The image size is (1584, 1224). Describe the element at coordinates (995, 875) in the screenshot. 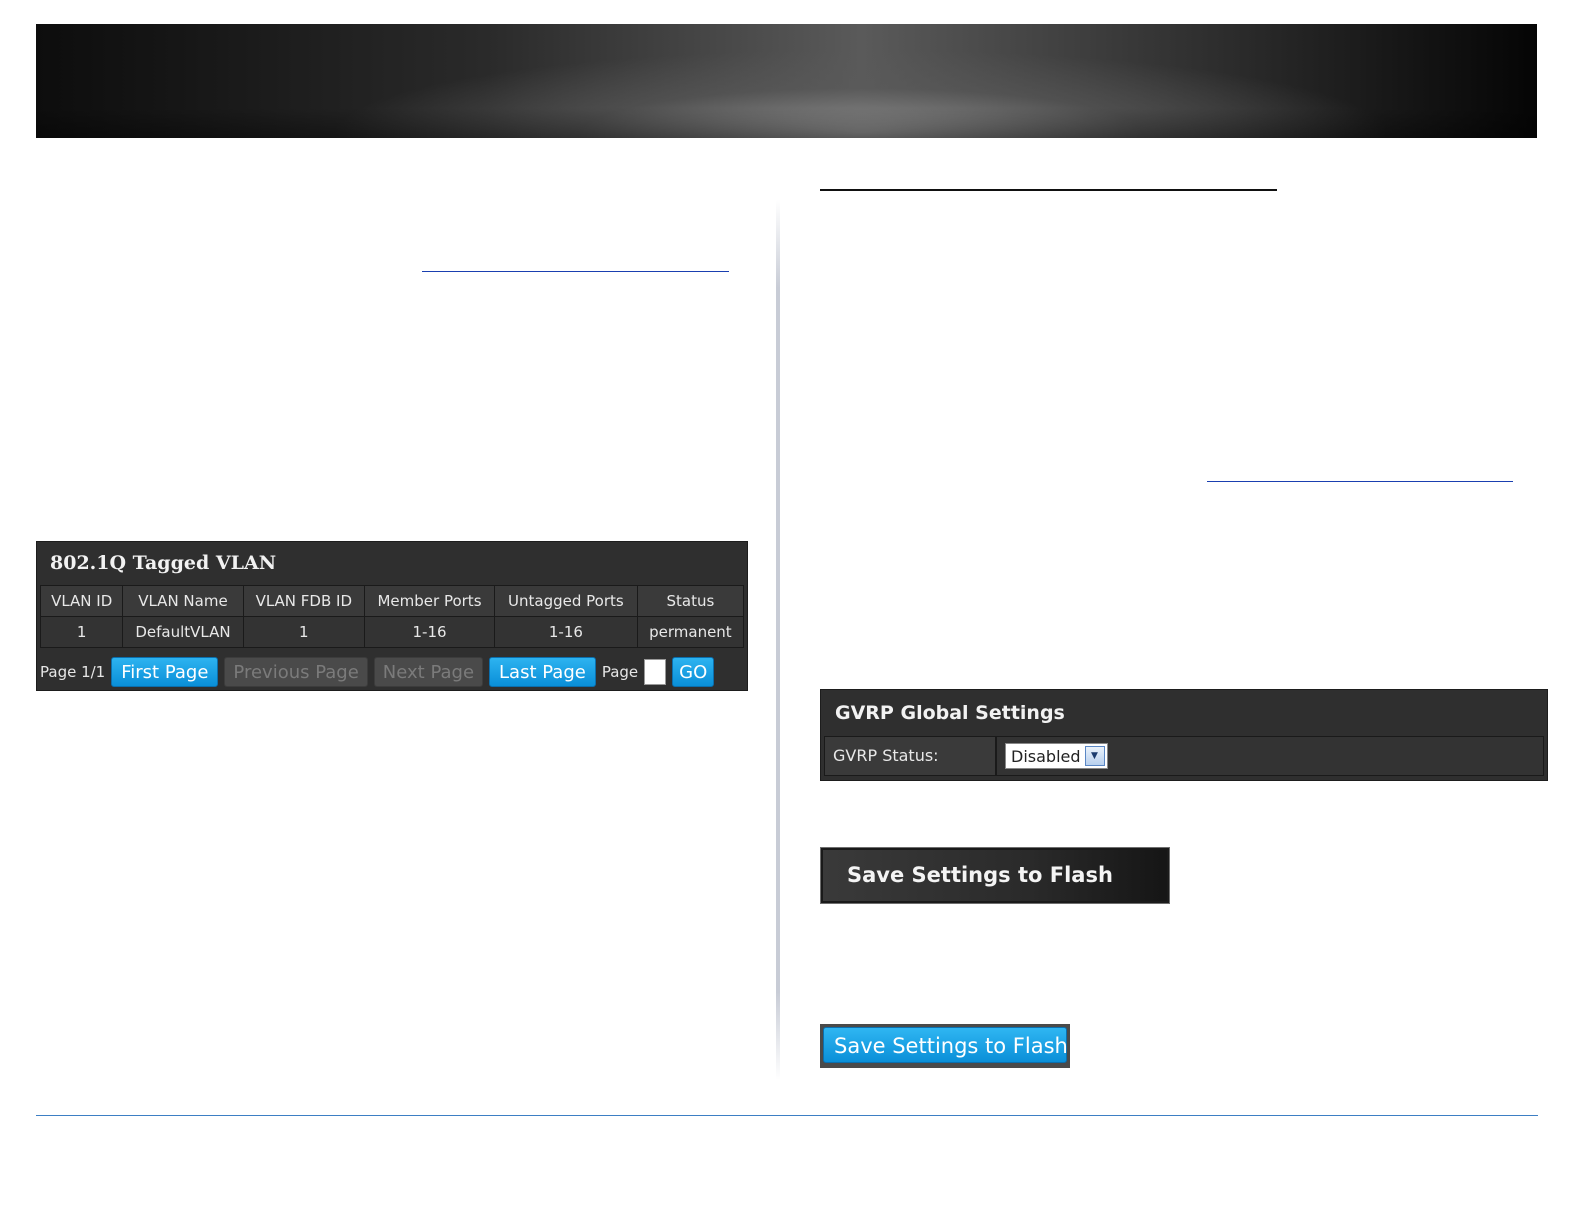

I see `save-settings-to-flash-menu-button: Save Settings to Flash` at that location.